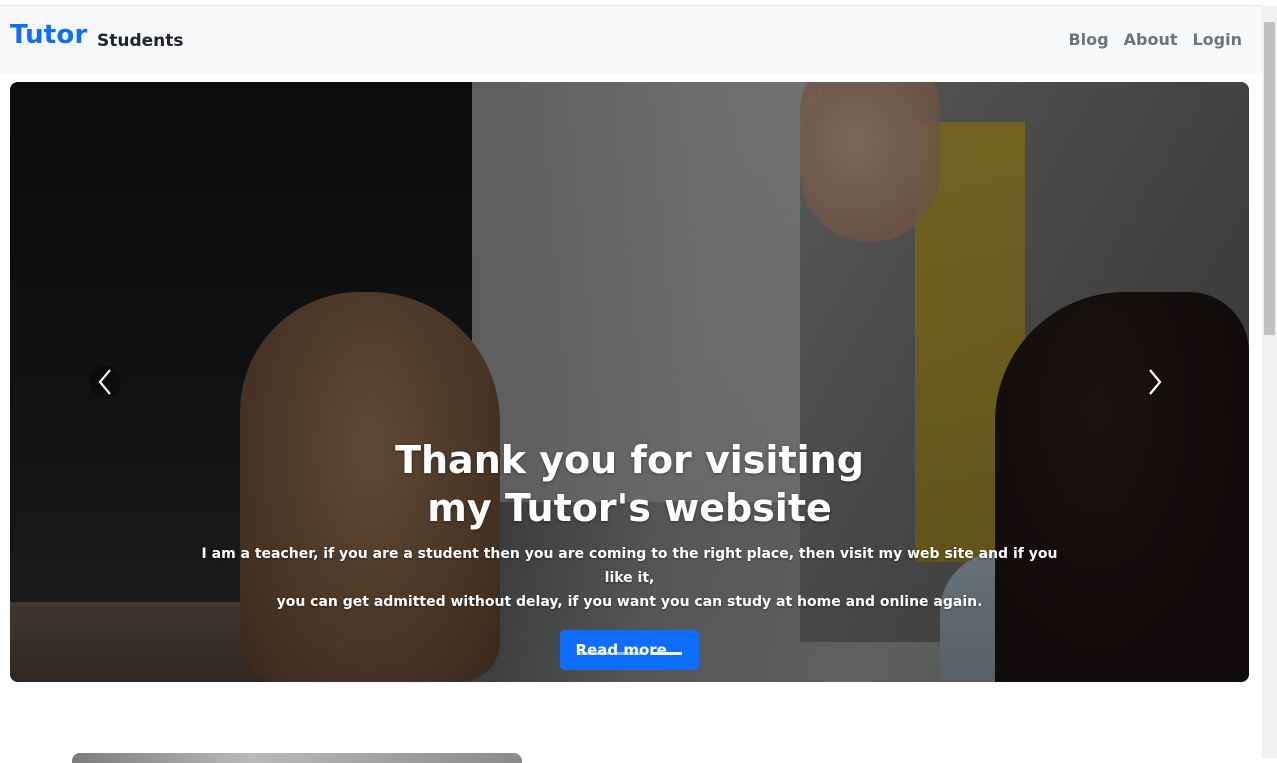 This screenshot has width=1277, height=763. What do you see at coordinates (297, 758) in the screenshot?
I see `card-image-peek` at bounding box center [297, 758].